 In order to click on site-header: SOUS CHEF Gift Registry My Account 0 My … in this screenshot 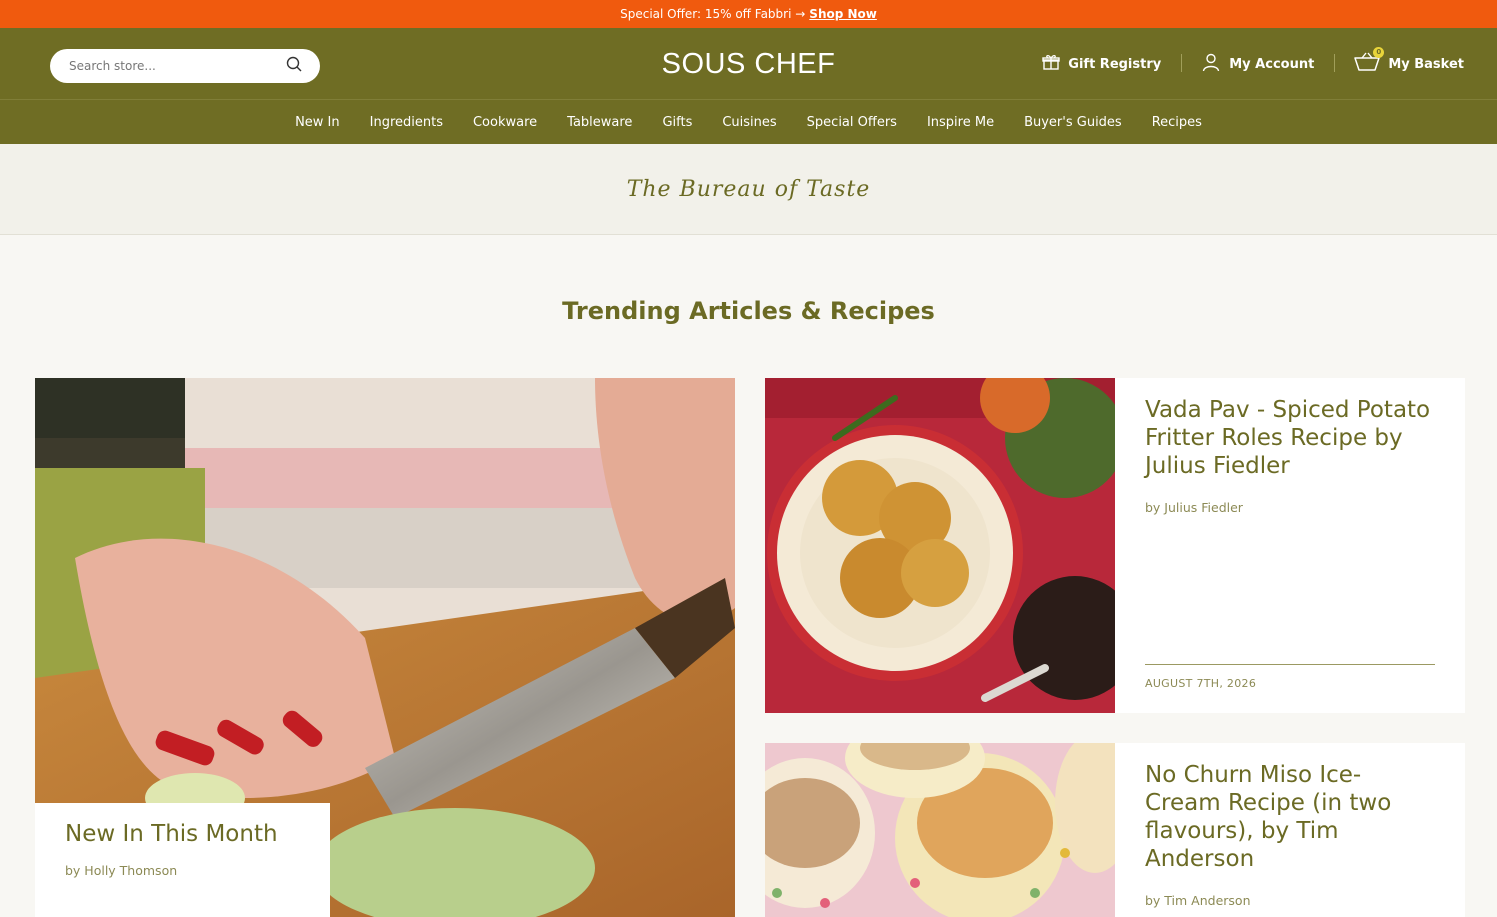, I will do `click(748, 64)`.